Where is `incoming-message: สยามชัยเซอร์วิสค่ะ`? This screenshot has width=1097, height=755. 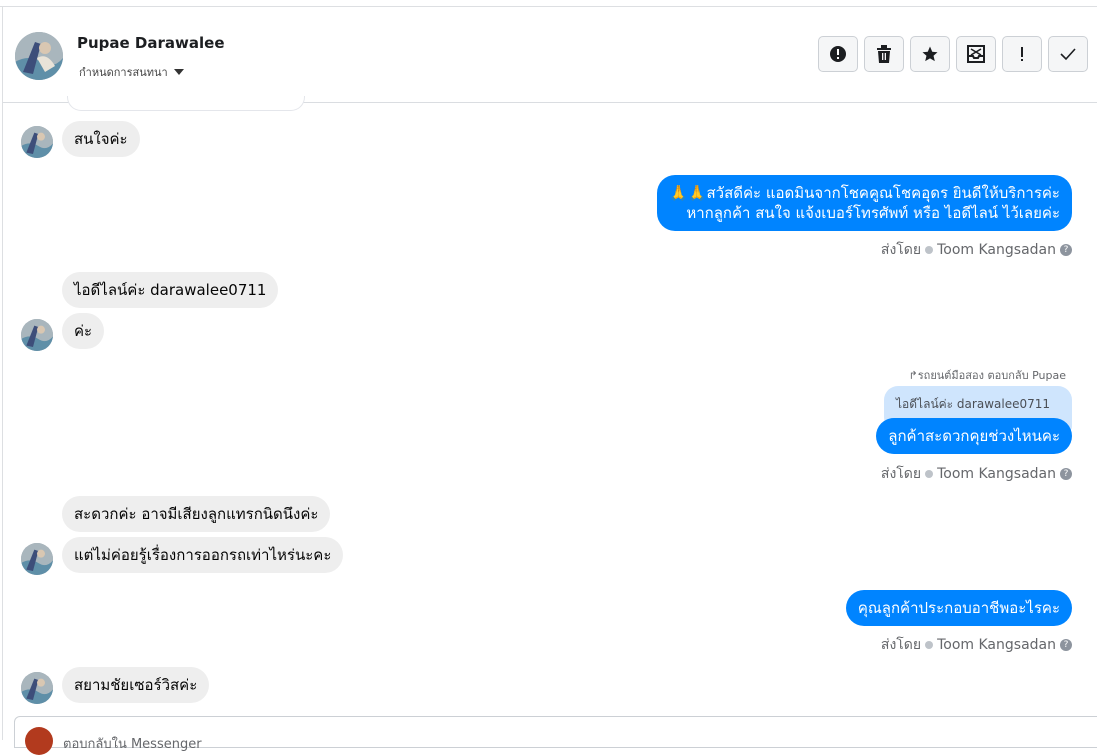
incoming-message: สยามชัยเซอร์วิสค่ะ is located at coordinates (136, 685).